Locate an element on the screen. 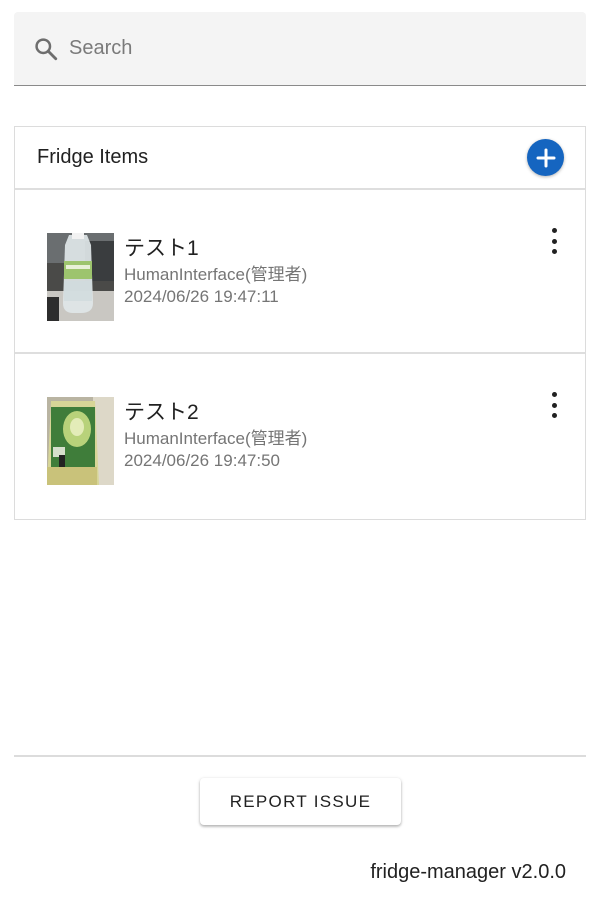 This screenshot has height=915, width=600. add-item-button is located at coordinates (545, 157).